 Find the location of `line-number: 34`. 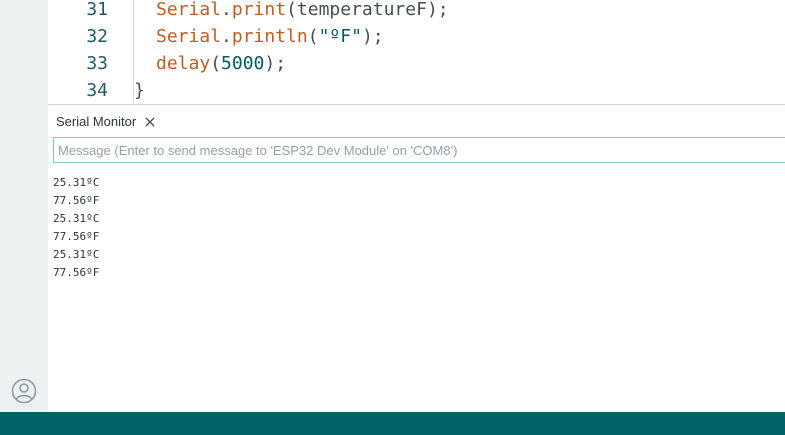

line-number: 34 is located at coordinates (97, 90).